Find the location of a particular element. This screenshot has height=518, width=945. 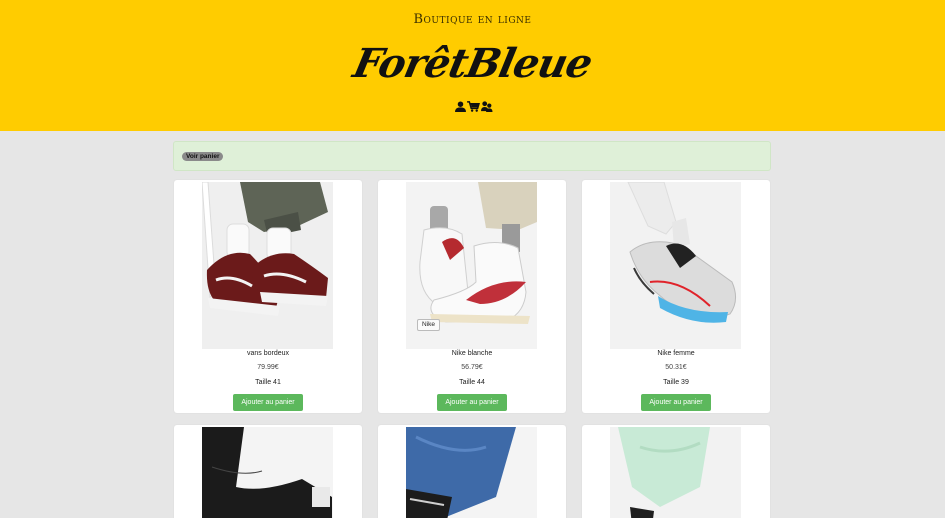

product-price: 50.31€ is located at coordinates (676, 367).